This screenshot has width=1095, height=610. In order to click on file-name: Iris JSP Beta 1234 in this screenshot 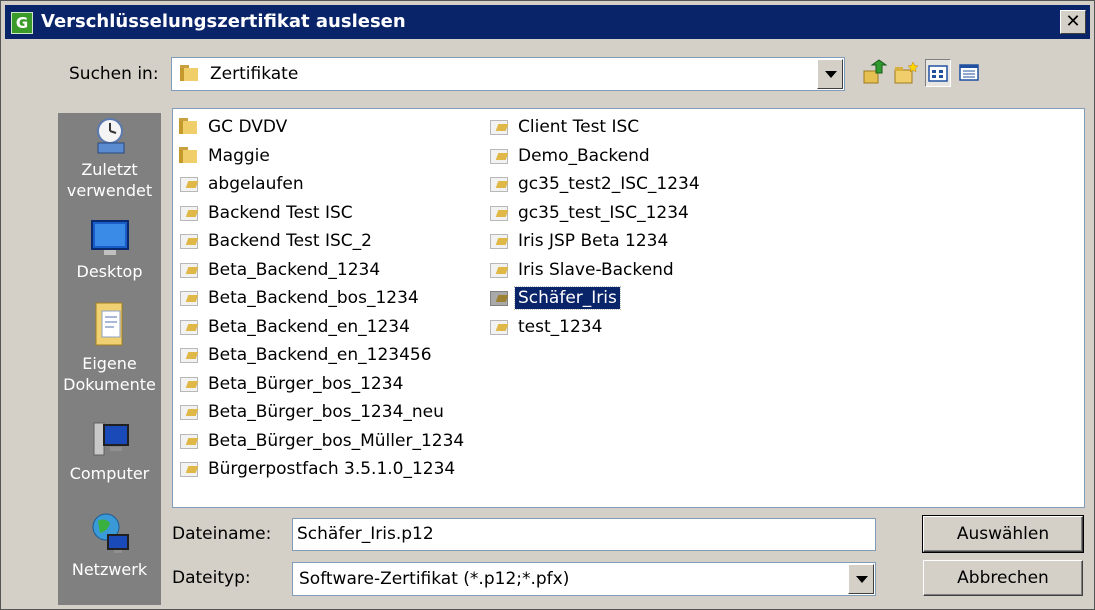, I will do `click(593, 241)`.